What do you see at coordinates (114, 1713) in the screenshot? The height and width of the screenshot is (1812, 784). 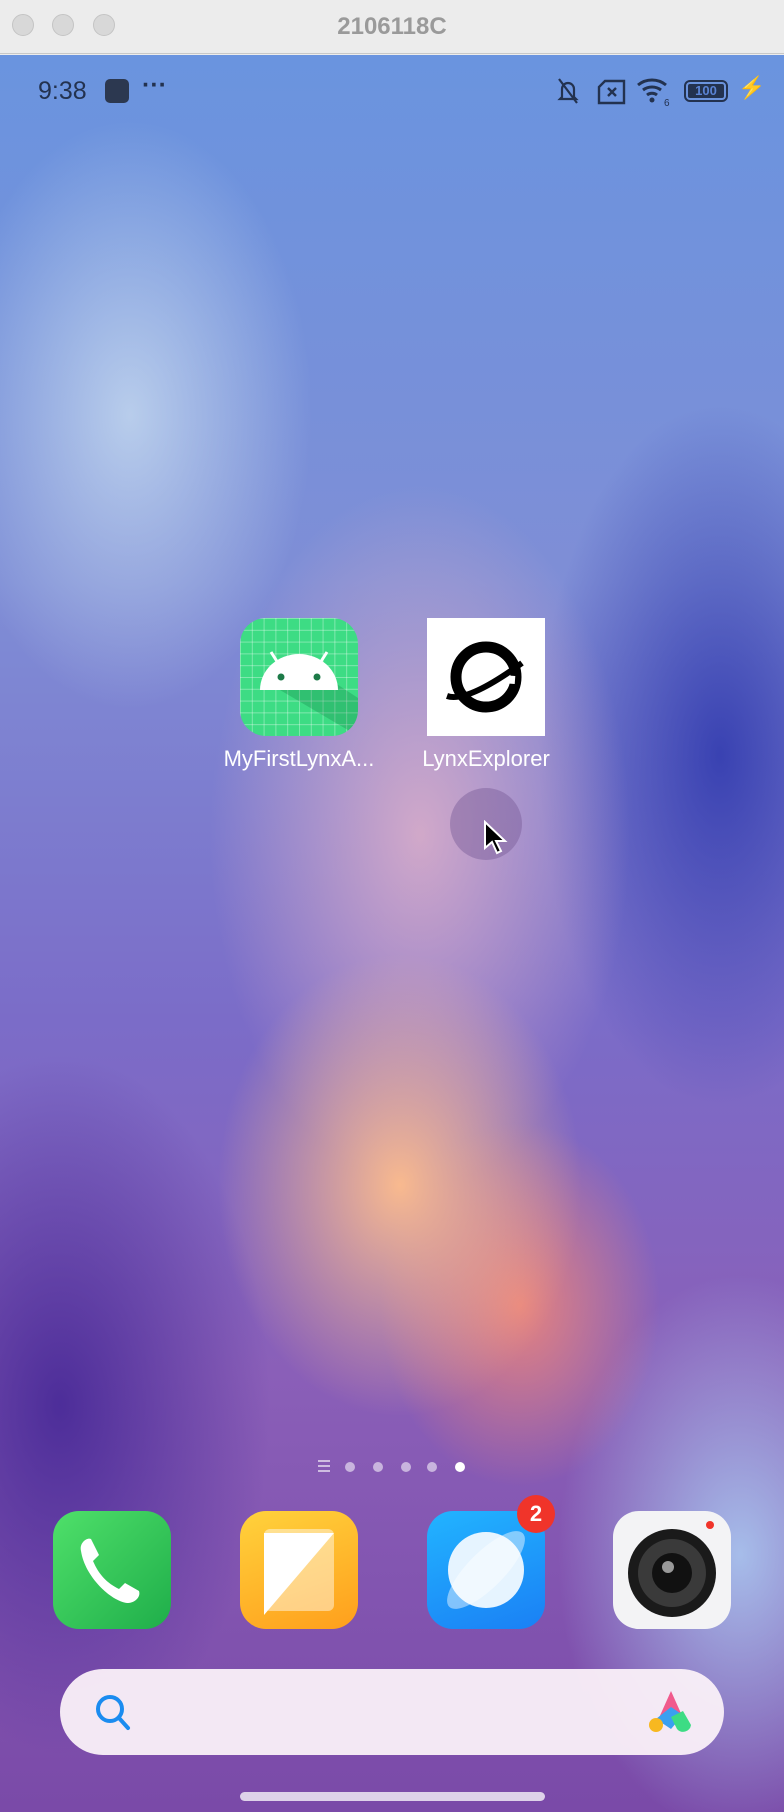 I see `search-icon` at bounding box center [114, 1713].